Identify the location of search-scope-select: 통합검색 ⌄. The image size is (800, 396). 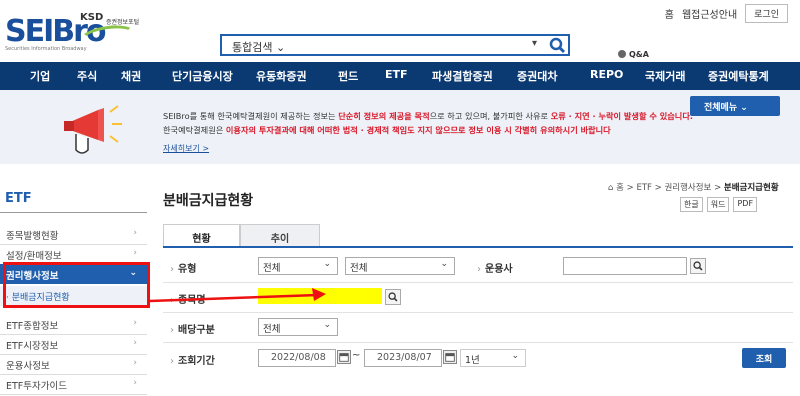
(258, 47).